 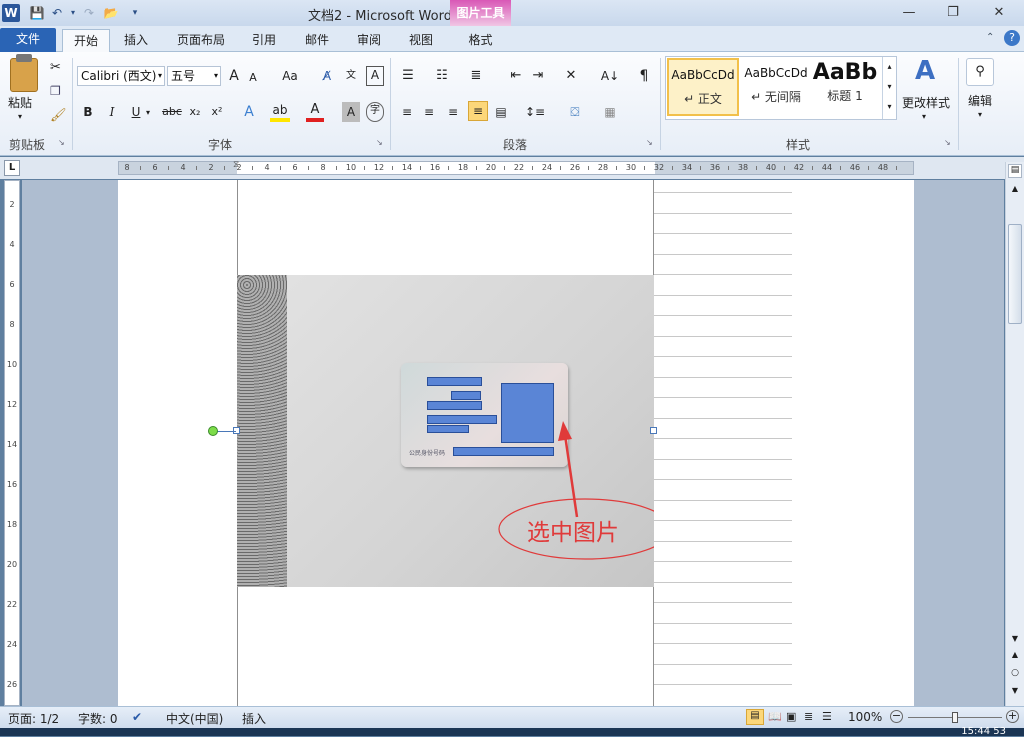 I want to click on chinese-layout-icon: ✕, so click(x=571, y=76).